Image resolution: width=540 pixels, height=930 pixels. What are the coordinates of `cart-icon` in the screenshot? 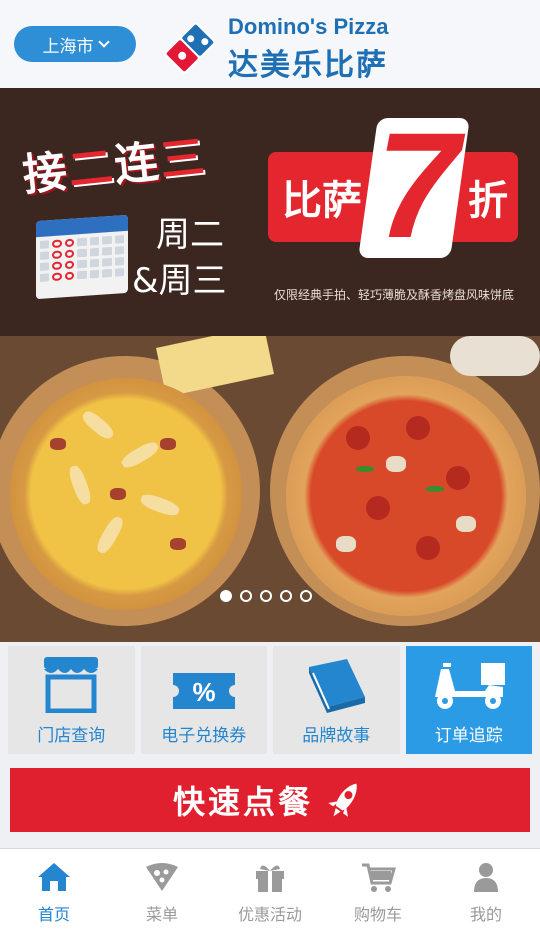 It's located at (379, 877).